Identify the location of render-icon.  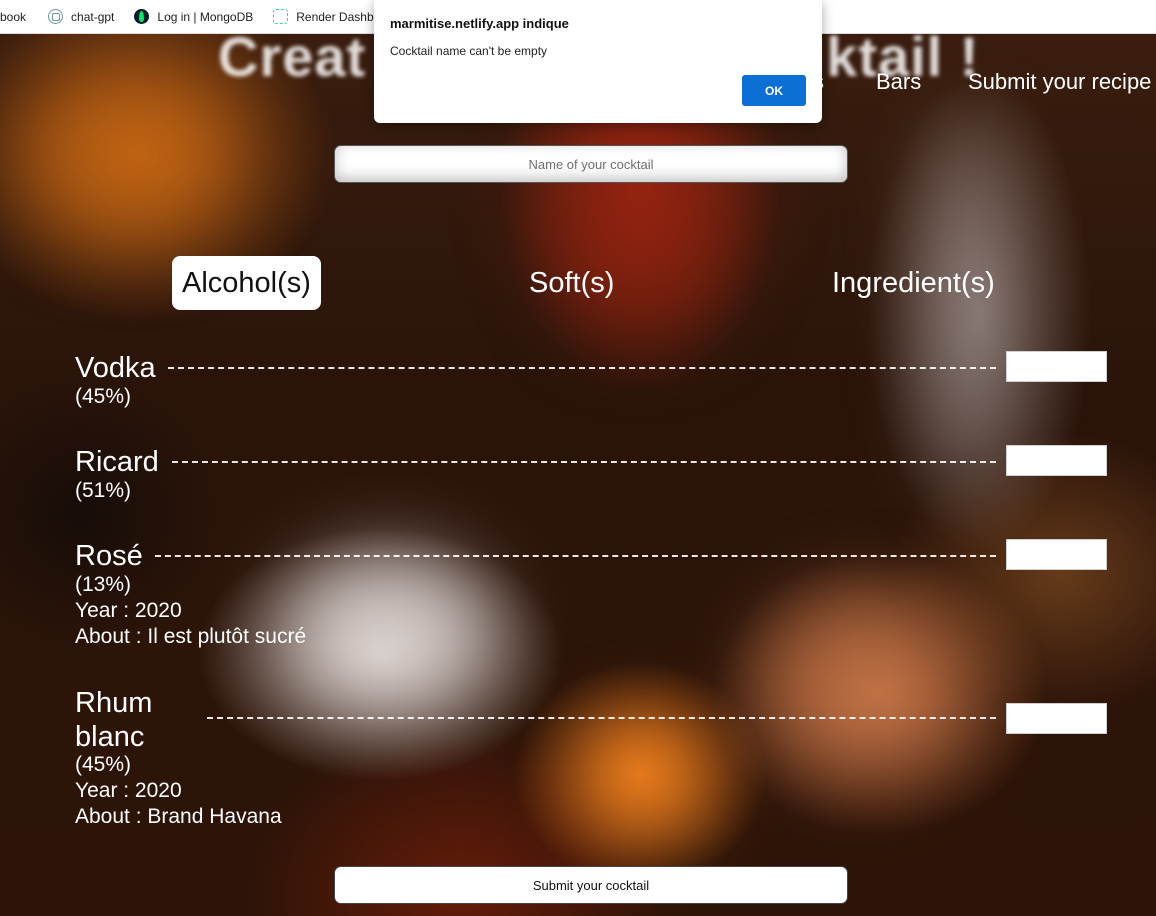
(281, 16).